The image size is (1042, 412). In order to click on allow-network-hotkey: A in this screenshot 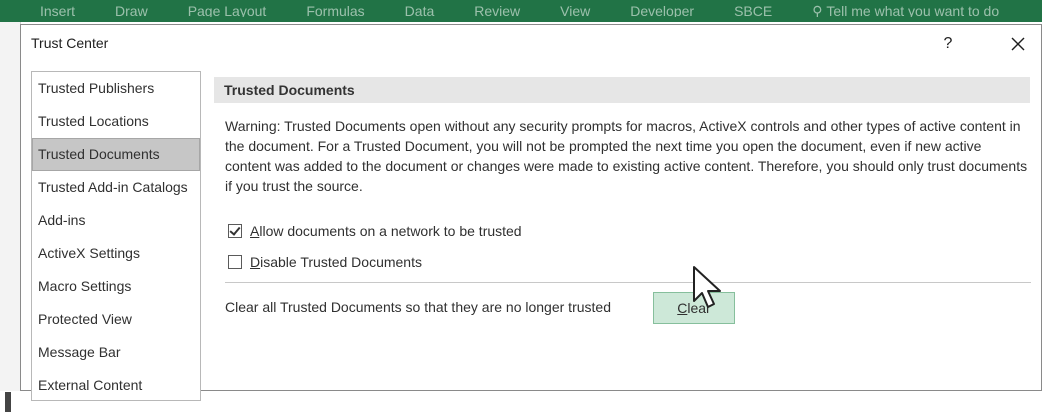, I will do `click(255, 231)`.